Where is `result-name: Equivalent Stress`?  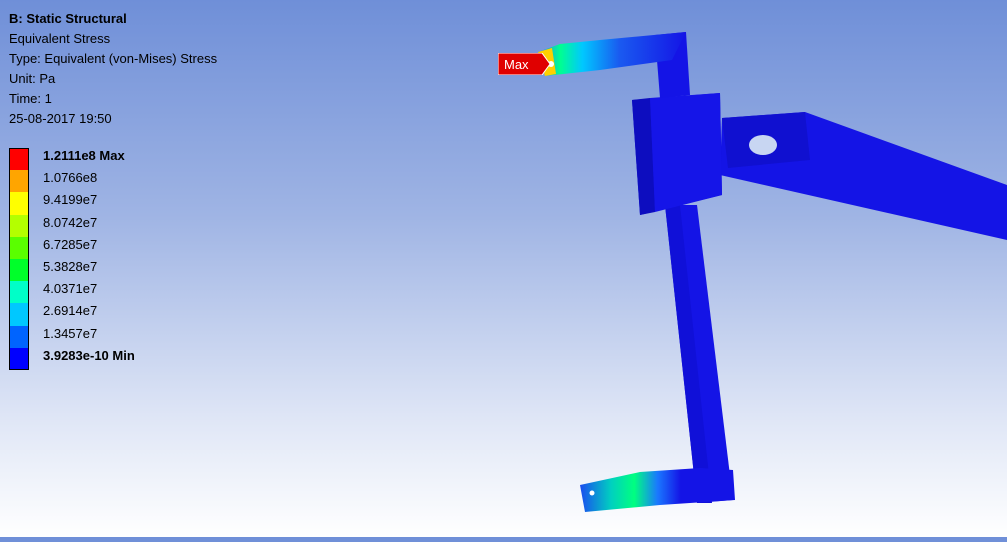
result-name: Equivalent Stress is located at coordinates (60, 38).